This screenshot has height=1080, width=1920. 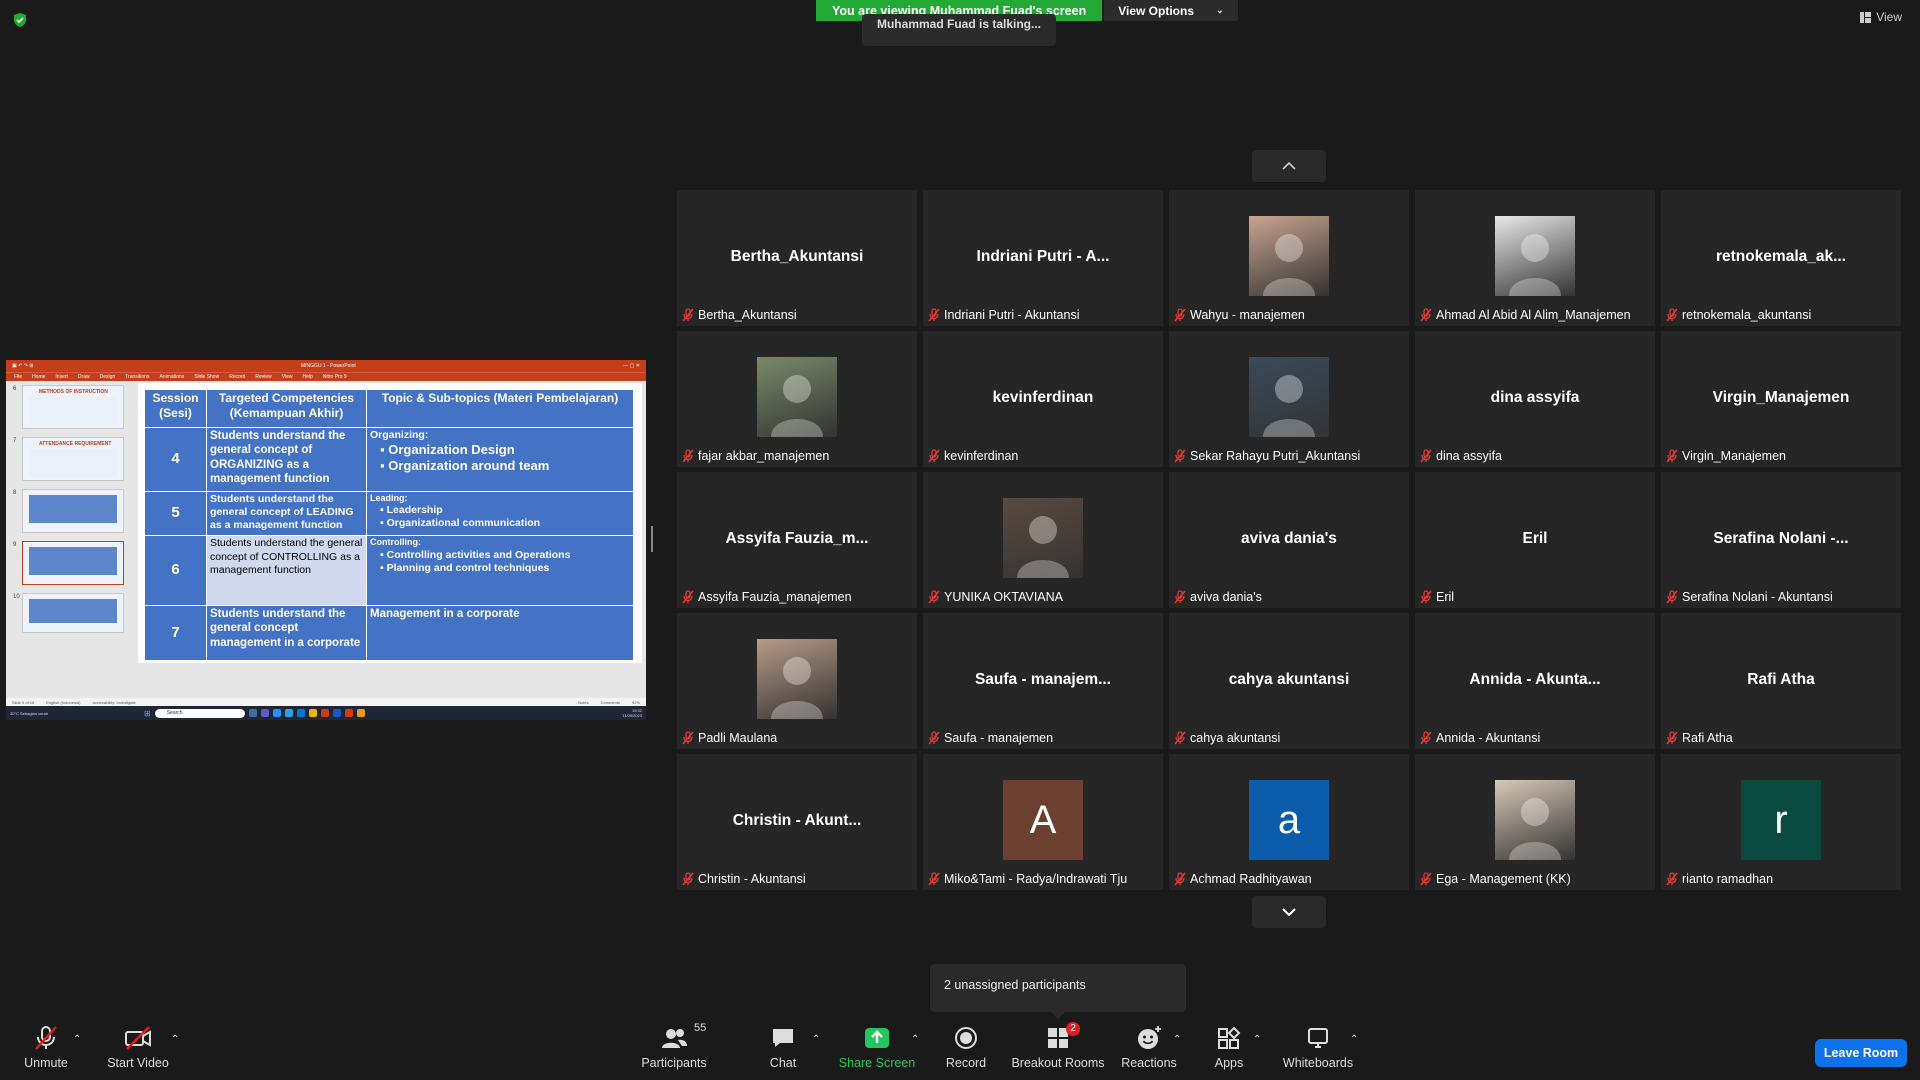 I want to click on participant-tile: Wahyu - manajemen, so click(x=1289, y=258).